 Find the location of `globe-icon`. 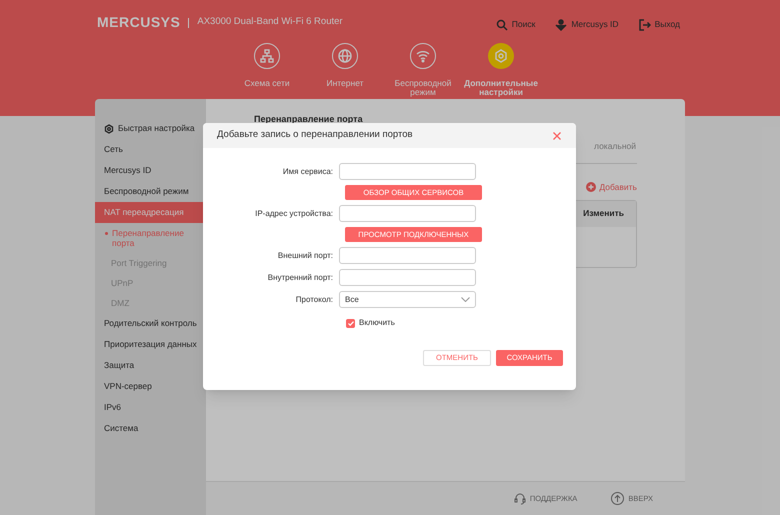

globe-icon is located at coordinates (345, 56).